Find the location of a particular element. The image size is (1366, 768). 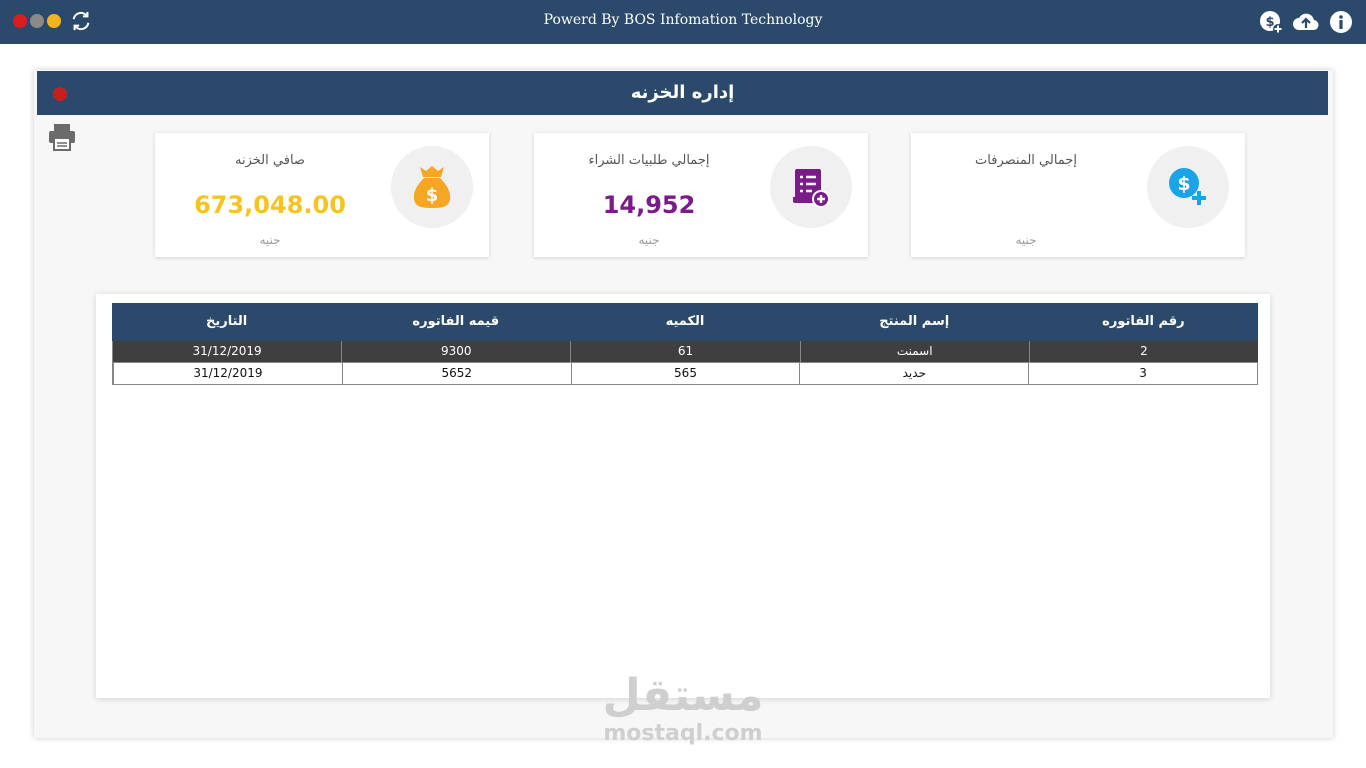

watermark-latin-text: mostaql.com is located at coordinates (683, 733).